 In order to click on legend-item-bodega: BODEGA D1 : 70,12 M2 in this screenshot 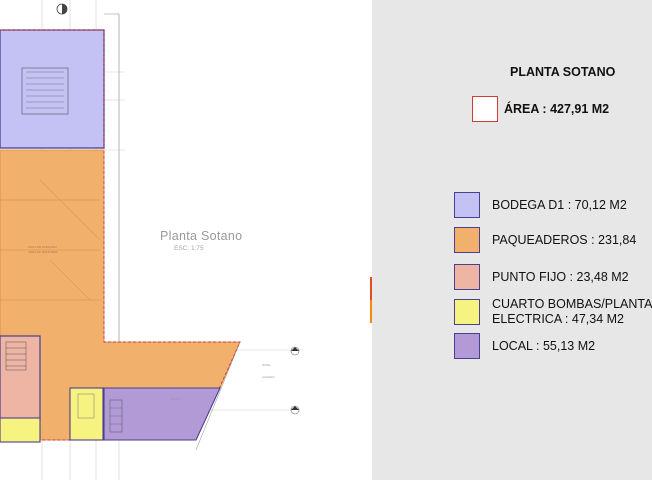, I will do `click(540, 205)`.